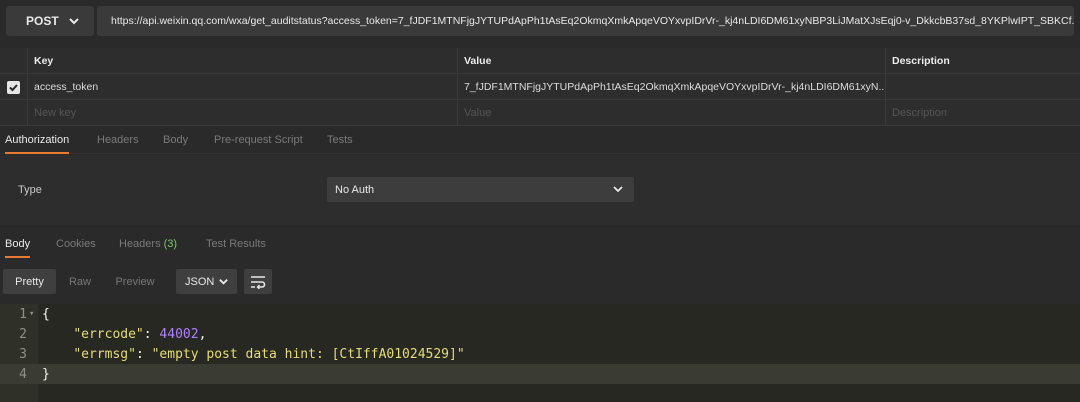 This screenshot has height=402, width=1080. Describe the element at coordinates (23, 334) in the screenshot. I see `line-number: 2` at that location.